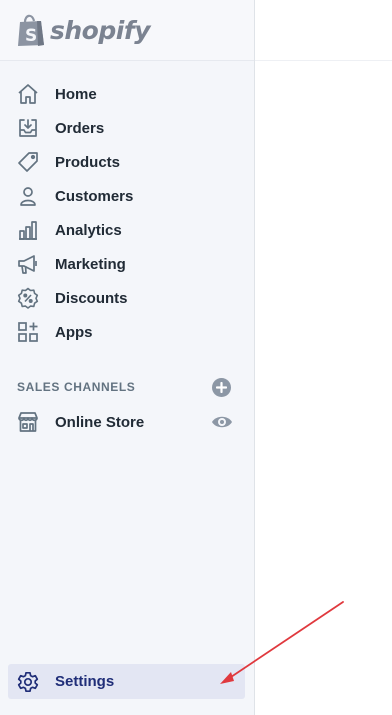 The width and height of the screenshot is (392, 715). Describe the element at coordinates (88, 162) in the screenshot. I see `nav-label-products: Products` at that location.